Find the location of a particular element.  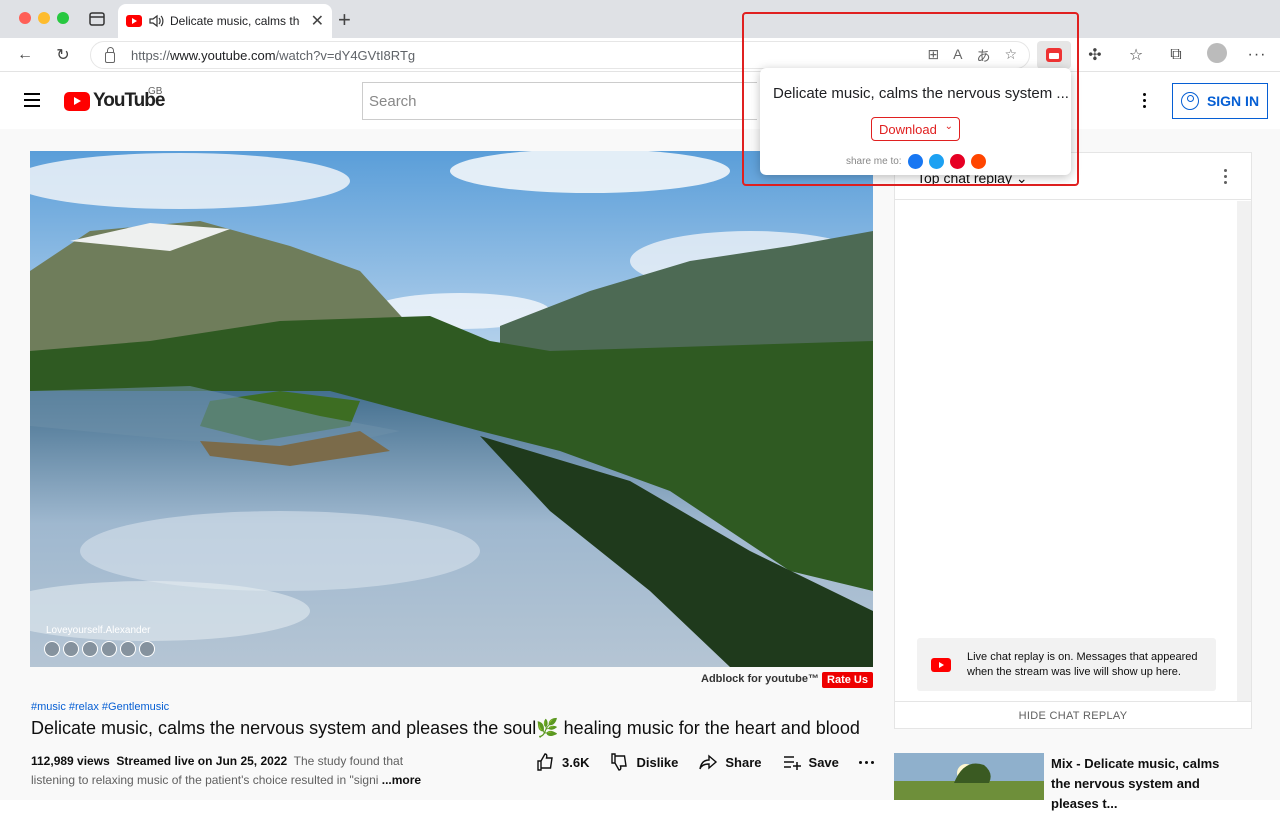

soundcloud-icon is located at coordinates (109, 649).